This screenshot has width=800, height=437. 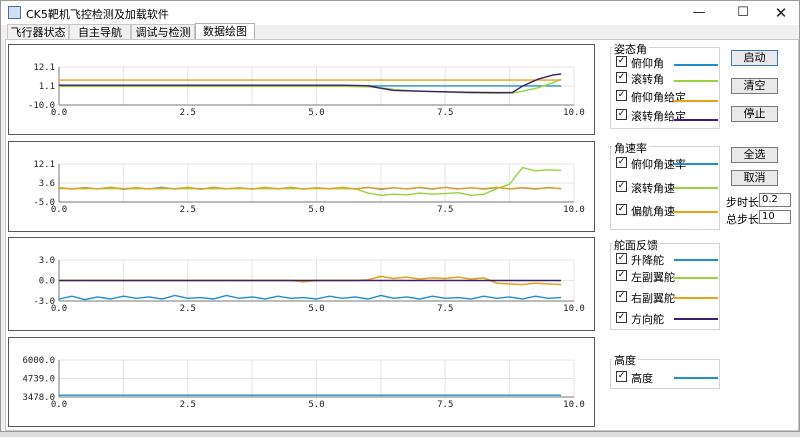 I want to click on rudder-legend-swatch, so click(x=696, y=319).